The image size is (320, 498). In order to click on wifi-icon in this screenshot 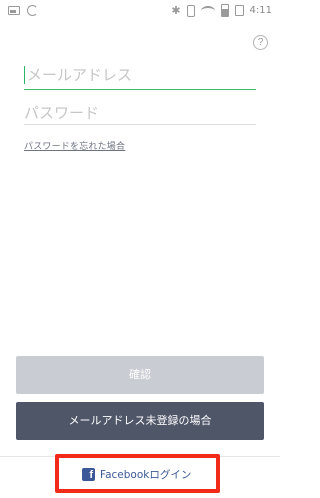, I will do `click(207, 10)`.